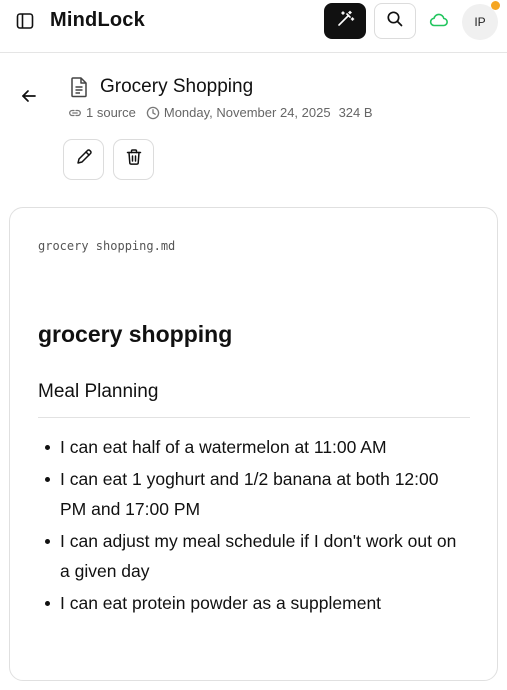 This screenshot has height=690, width=507. What do you see at coordinates (355, 112) in the screenshot?
I see `note-size: 324 B` at bounding box center [355, 112].